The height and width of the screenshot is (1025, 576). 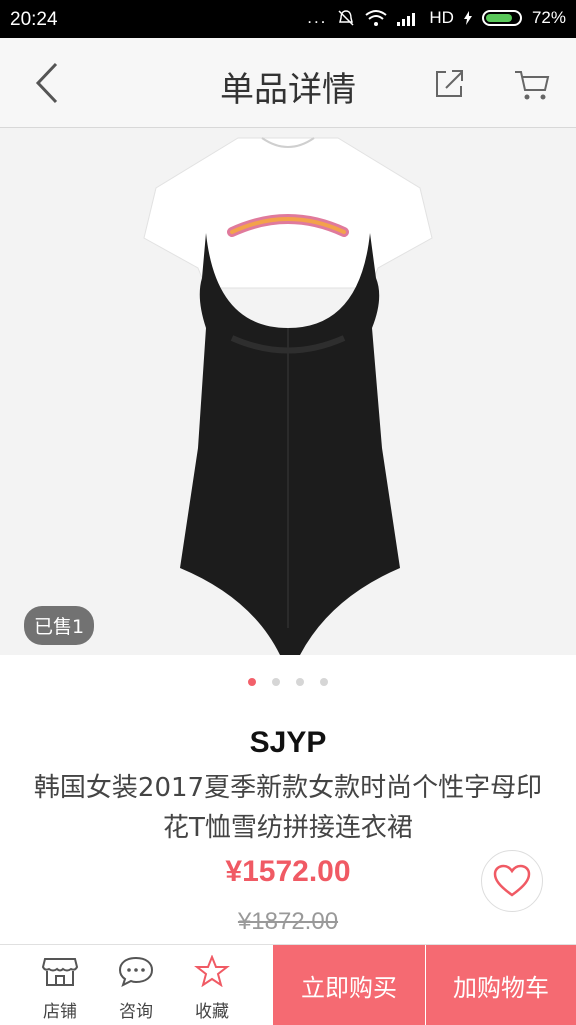 I want to click on consult-label: 咨询, so click(x=136, y=1012).